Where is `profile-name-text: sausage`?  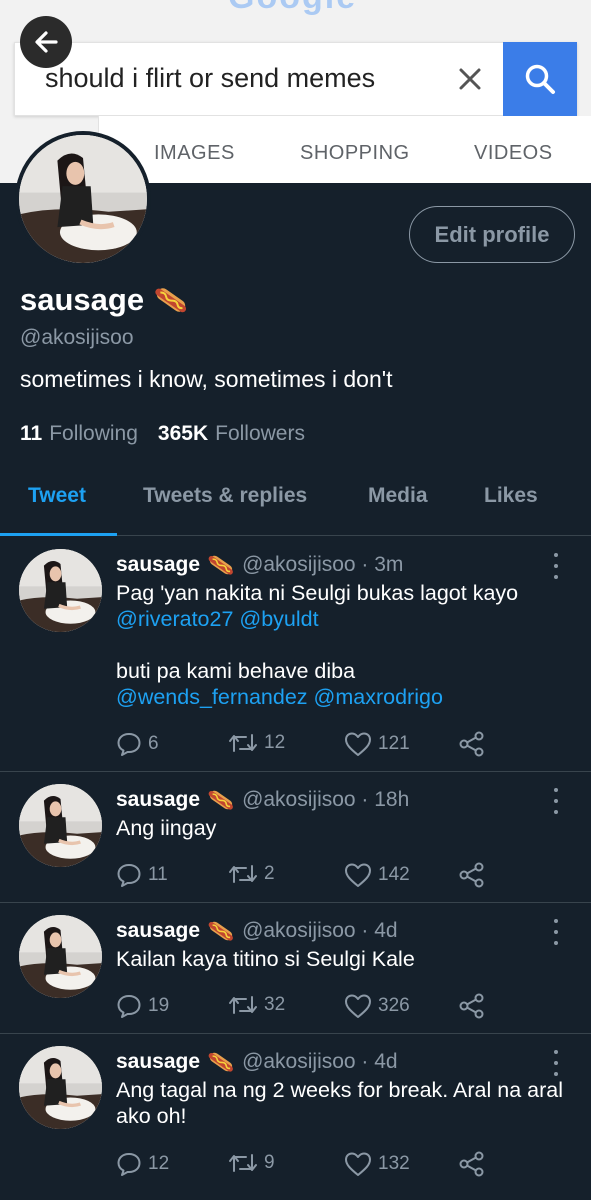 profile-name-text: sausage is located at coordinates (82, 299).